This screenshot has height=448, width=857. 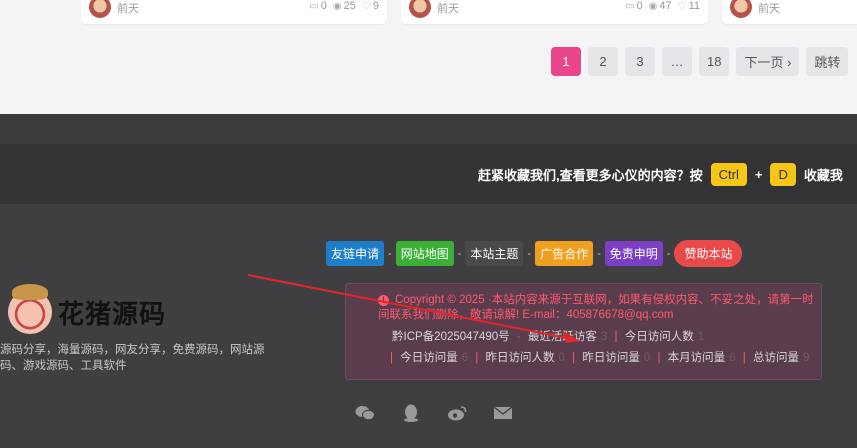 I want to click on post-card: 前天 ▭ 0 ◉ 25 ♡ 9, so click(x=234, y=12).